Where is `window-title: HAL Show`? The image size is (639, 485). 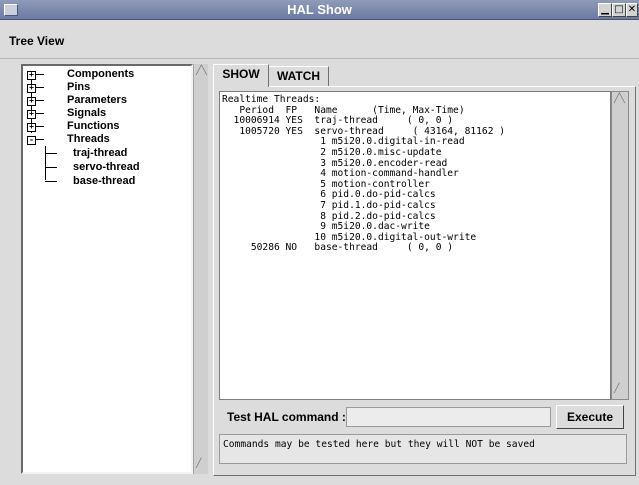
window-title: HAL Show is located at coordinates (319, 9).